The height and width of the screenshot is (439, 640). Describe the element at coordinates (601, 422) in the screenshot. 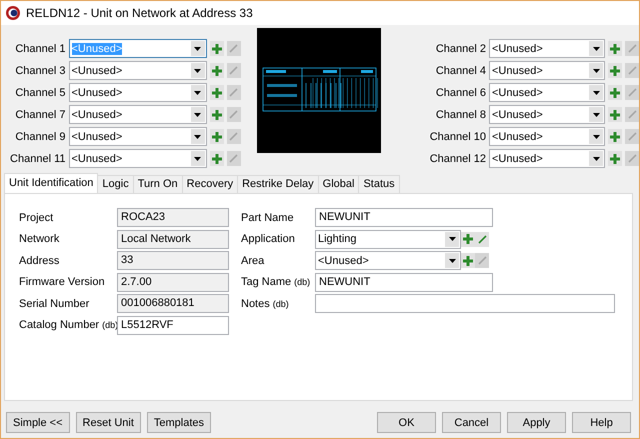

I see `dialog-button: Help` at that location.